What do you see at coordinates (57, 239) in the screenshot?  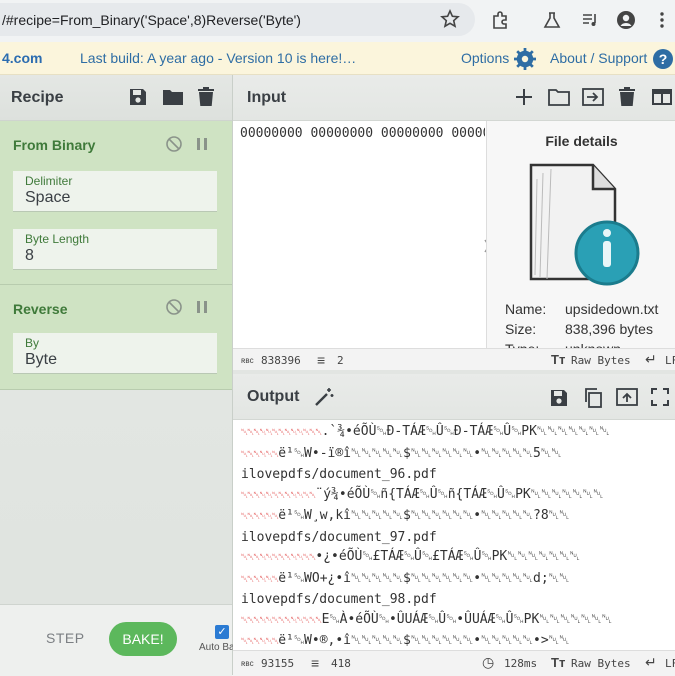 I see `field-label: Byte Length` at bounding box center [57, 239].